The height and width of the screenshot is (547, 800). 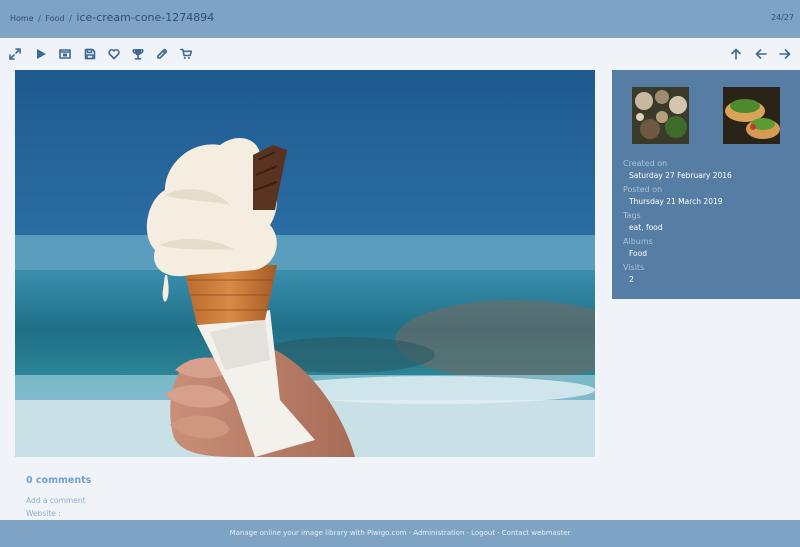 I want to click on play-icon, so click(x=41, y=54).